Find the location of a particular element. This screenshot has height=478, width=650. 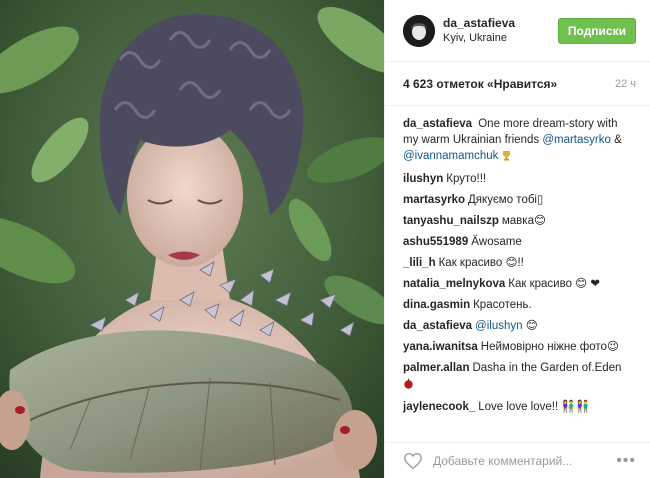

trophy-icon is located at coordinates (506, 158).